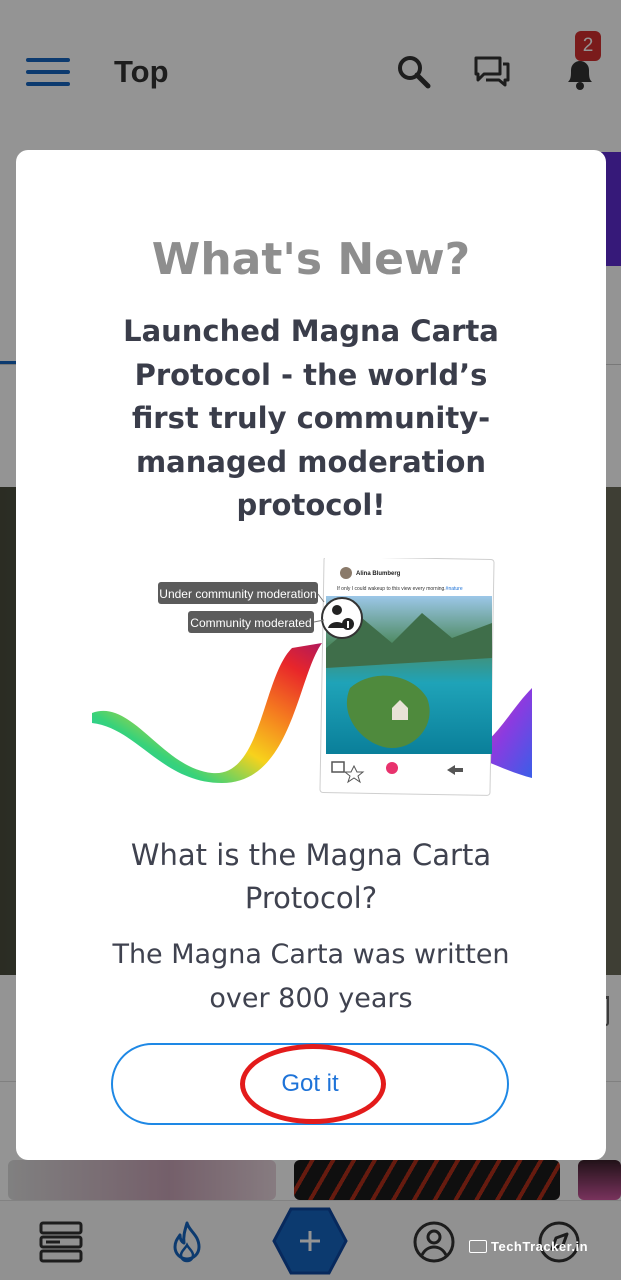  What do you see at coordinates (311, 259) in the screenshot?
I see `dialog-title: What's New?` at bounding box center [311, 259].